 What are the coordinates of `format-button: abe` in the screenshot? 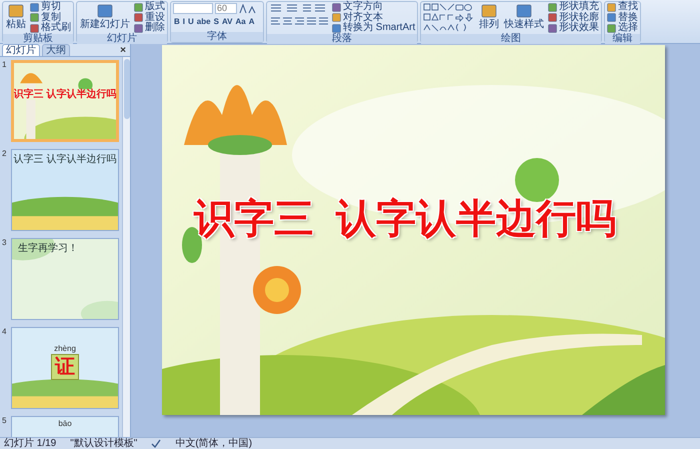 It's located at (204, 21).